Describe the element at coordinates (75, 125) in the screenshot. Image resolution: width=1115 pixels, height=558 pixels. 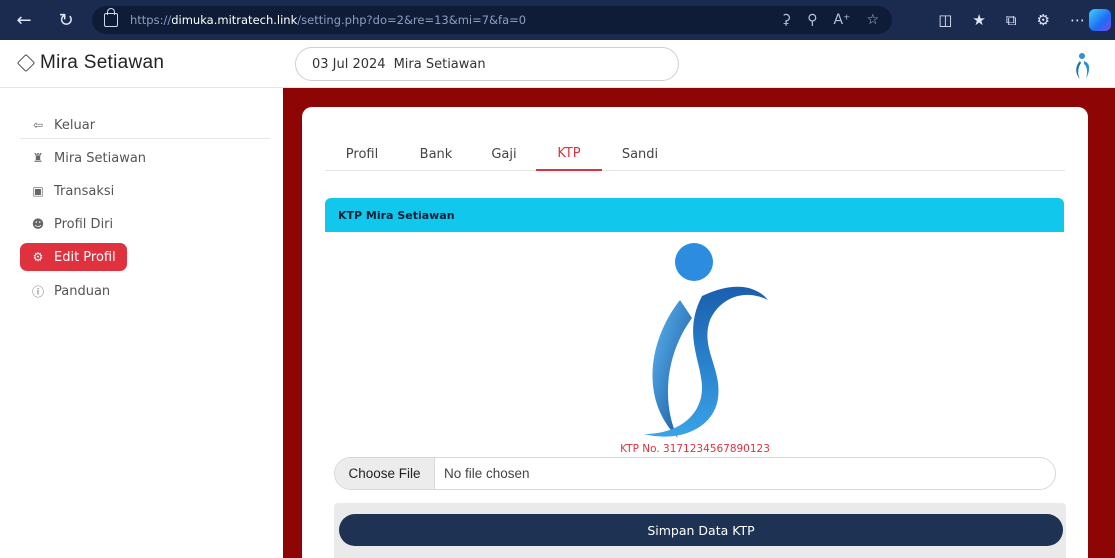
I see `sidebar-item-label: Keluar` at that location.